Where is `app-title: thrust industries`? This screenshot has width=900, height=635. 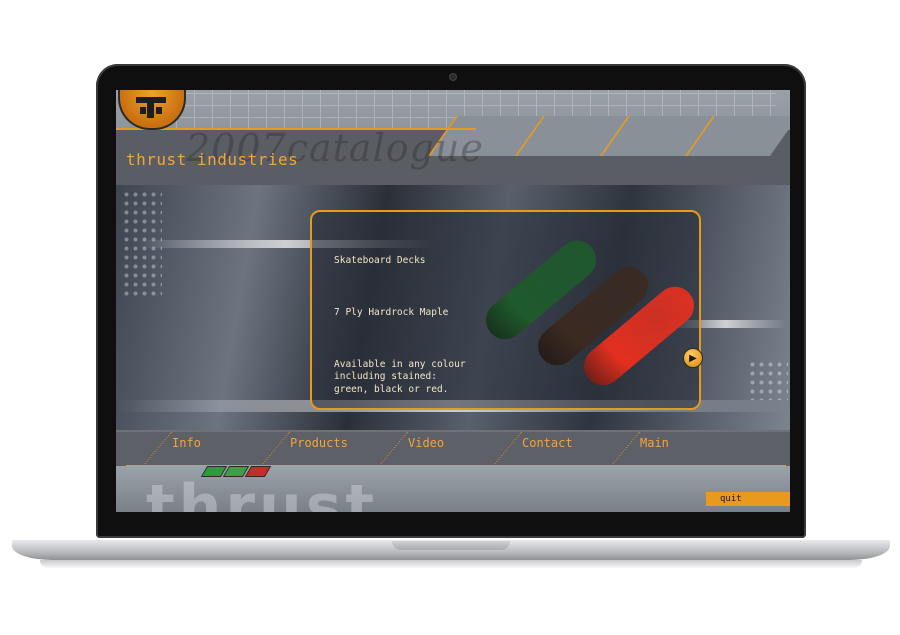
app-title: thrust industries is located at coordinates (212, 159).